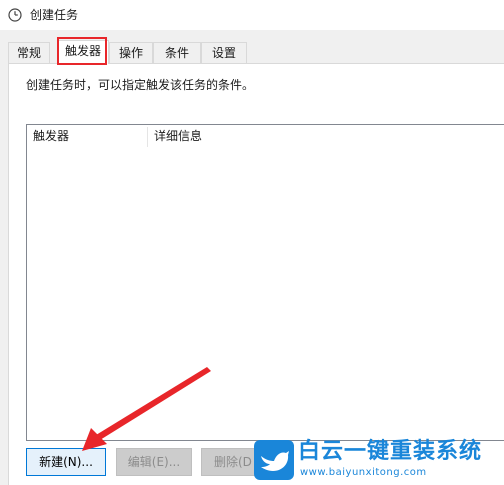 This screenshot has height=485, width=504. I want to click on column-header-details: 详细信息, so click(326, 137).